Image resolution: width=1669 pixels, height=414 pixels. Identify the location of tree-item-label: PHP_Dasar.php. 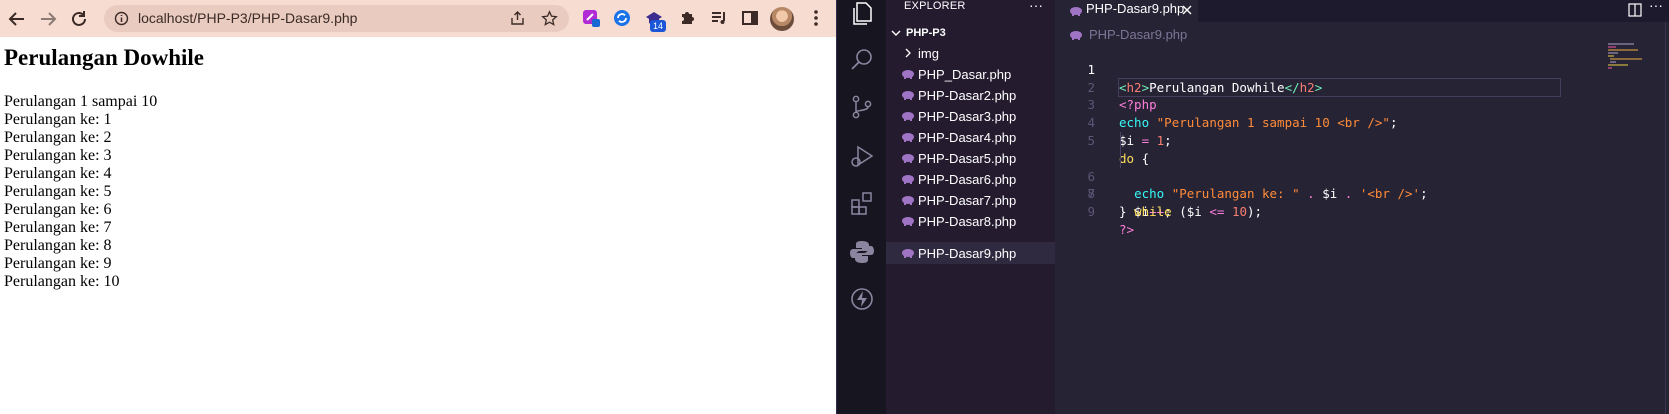
(965, 74).